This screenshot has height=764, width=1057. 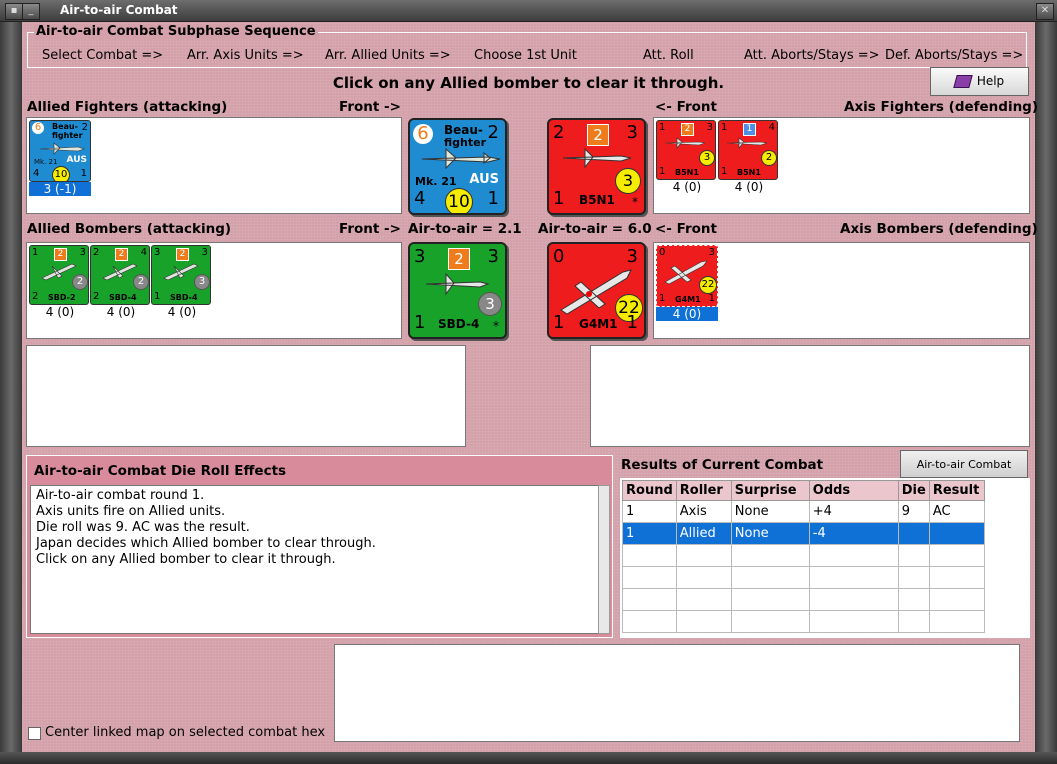 What do you see at coordinates (160, 471) in the screenshot?
I see `die-roll-effects-label: Air-to-air Combat Die Roll Effects` at bounding box center [160, 471].